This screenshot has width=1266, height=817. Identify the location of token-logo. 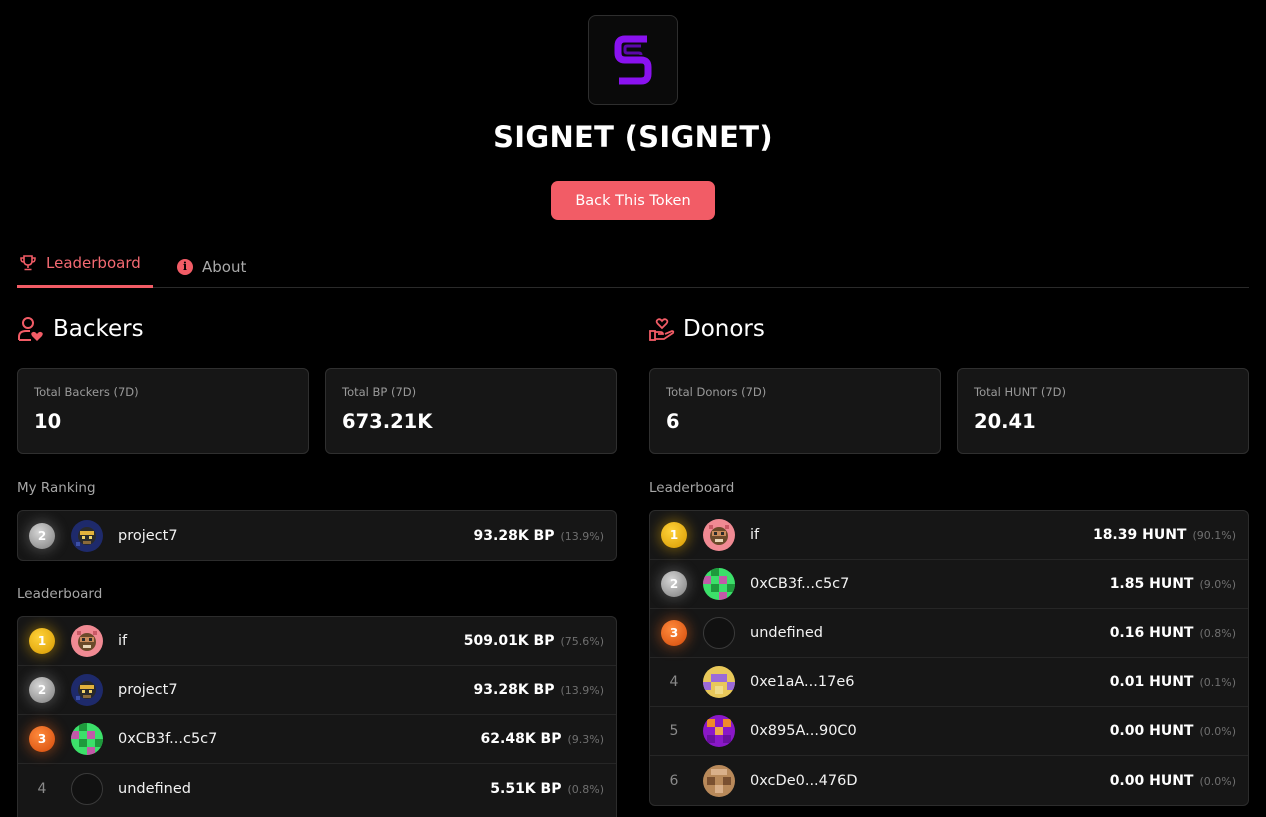
(633, 60).